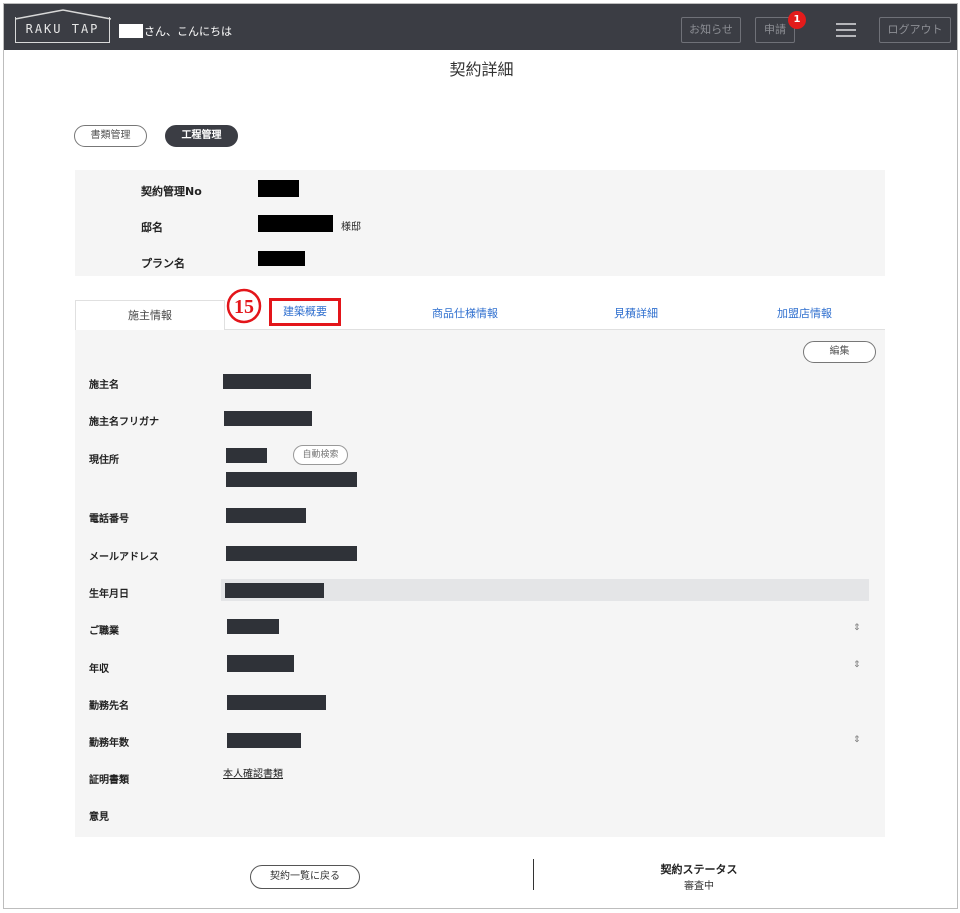 The image size is (960, 913). I want to click on years-employed-select-chevron-icon: ⇕, so click(857, 740).